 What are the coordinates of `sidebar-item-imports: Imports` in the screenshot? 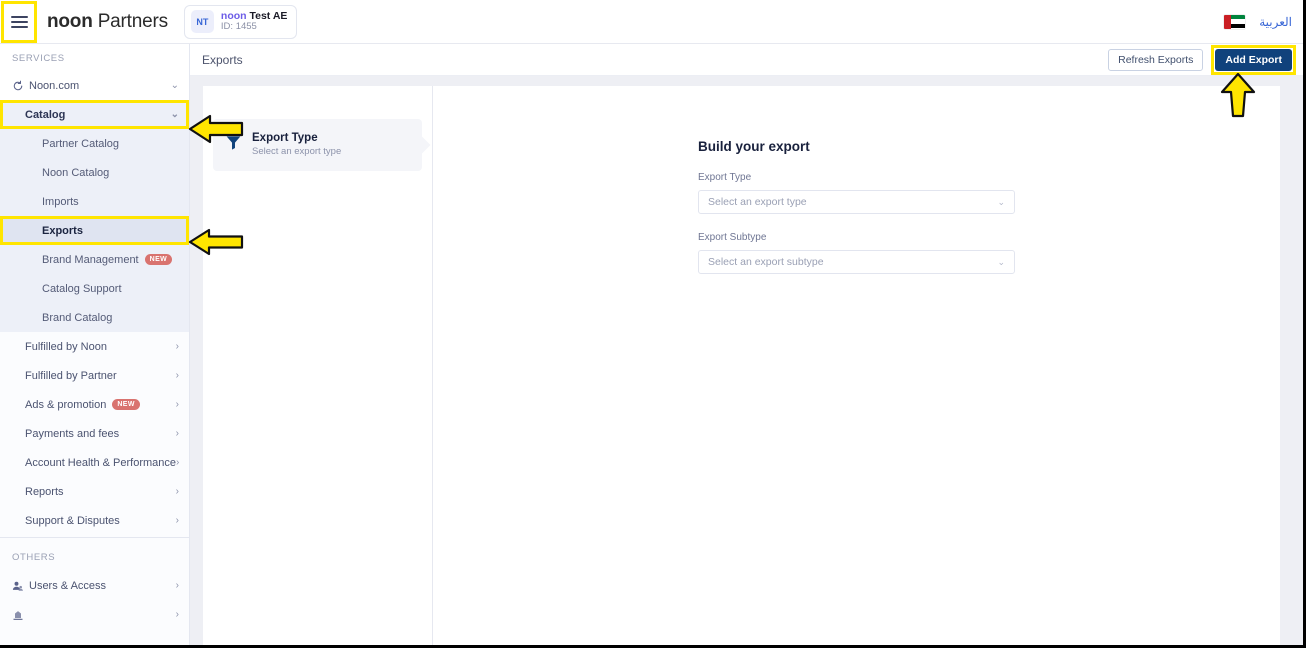 It's located at (94, 201).